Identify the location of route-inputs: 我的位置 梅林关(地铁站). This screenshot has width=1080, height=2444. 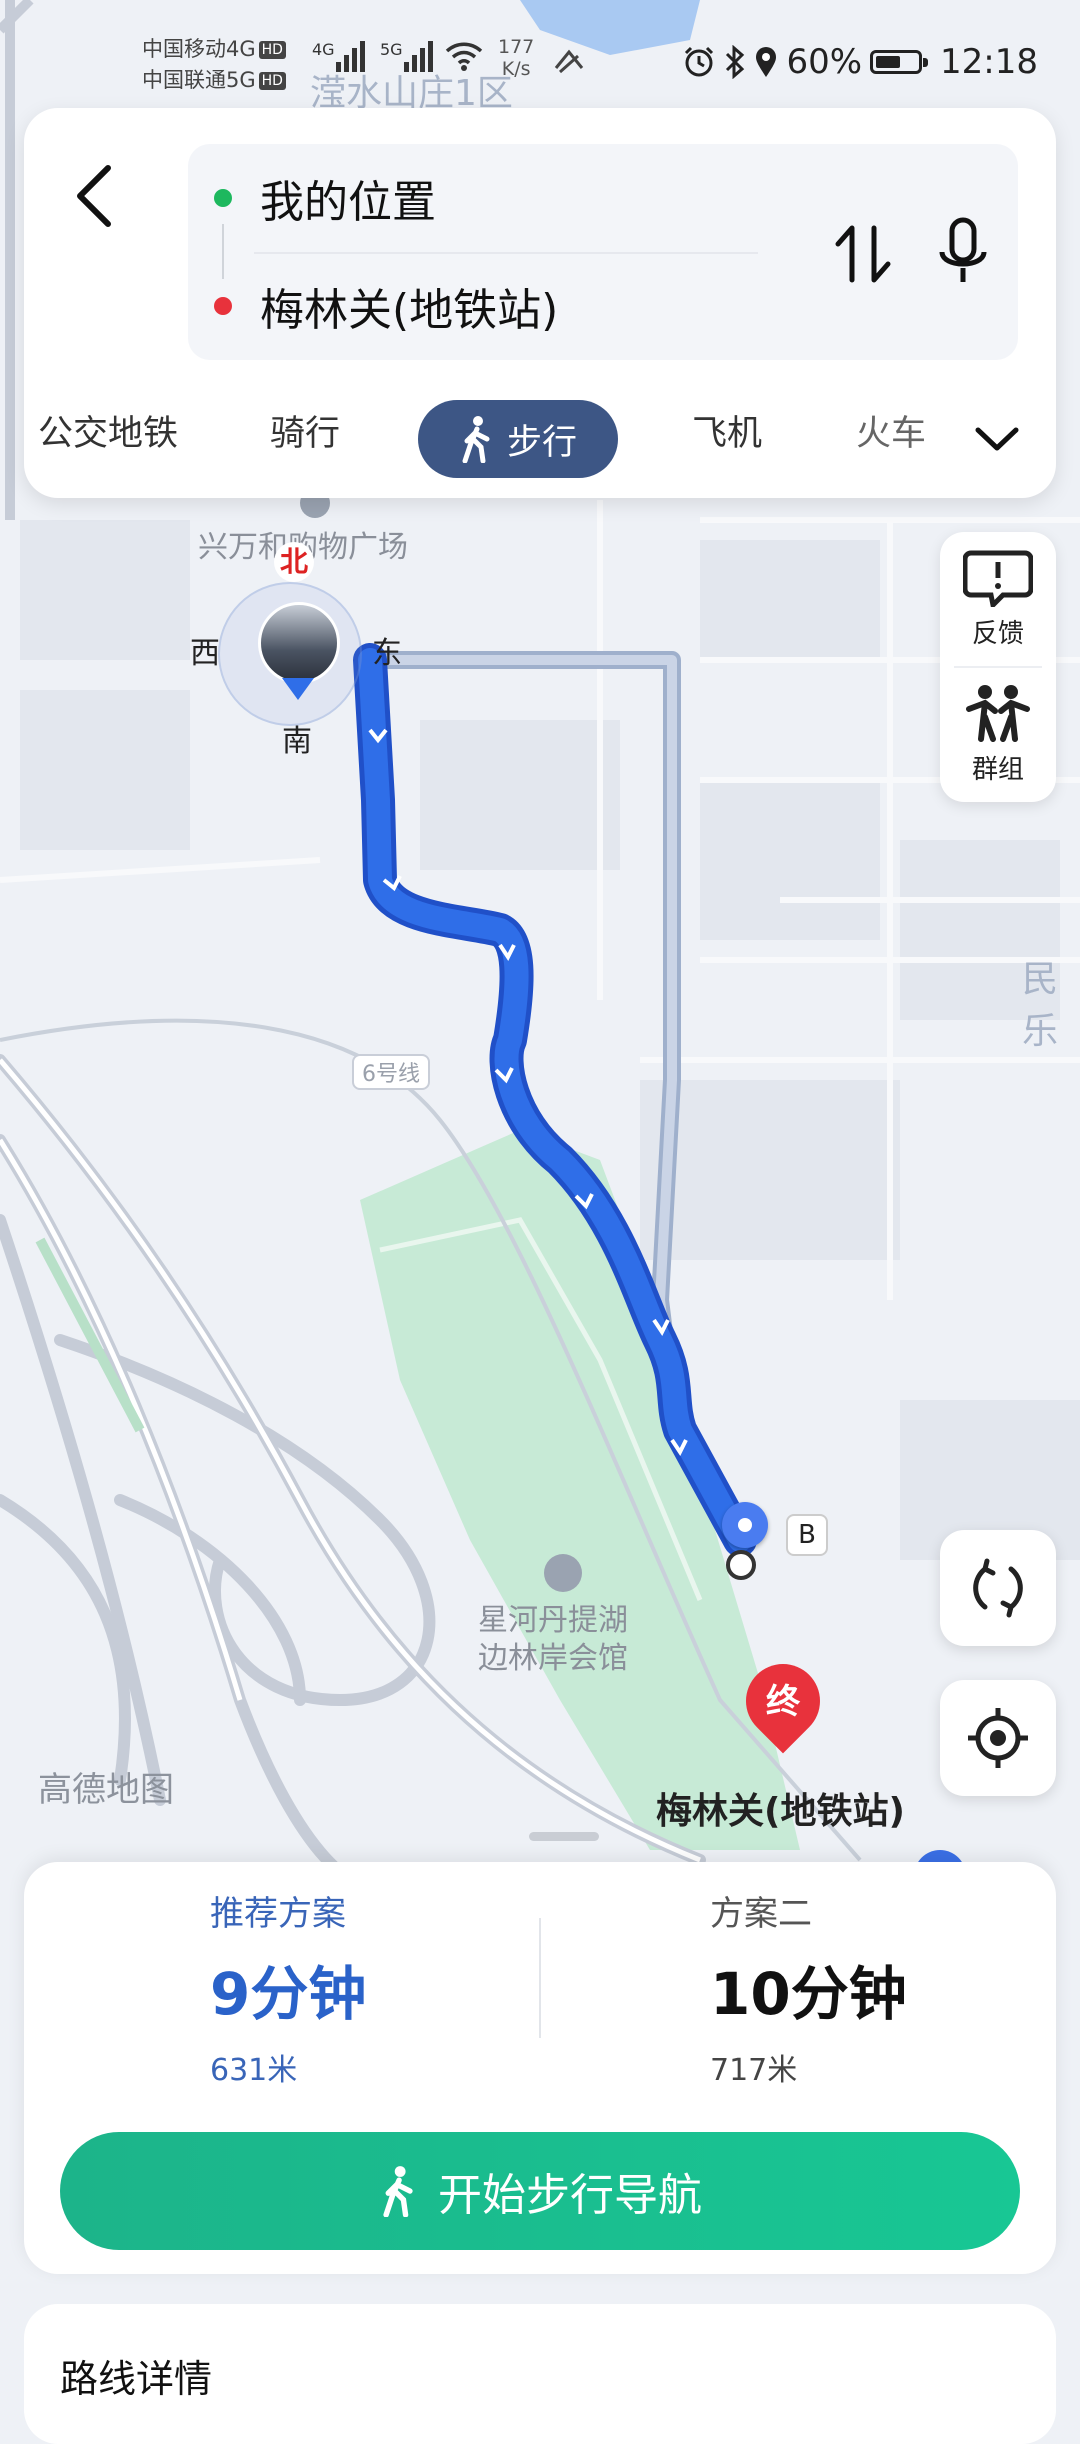
(603, 252).